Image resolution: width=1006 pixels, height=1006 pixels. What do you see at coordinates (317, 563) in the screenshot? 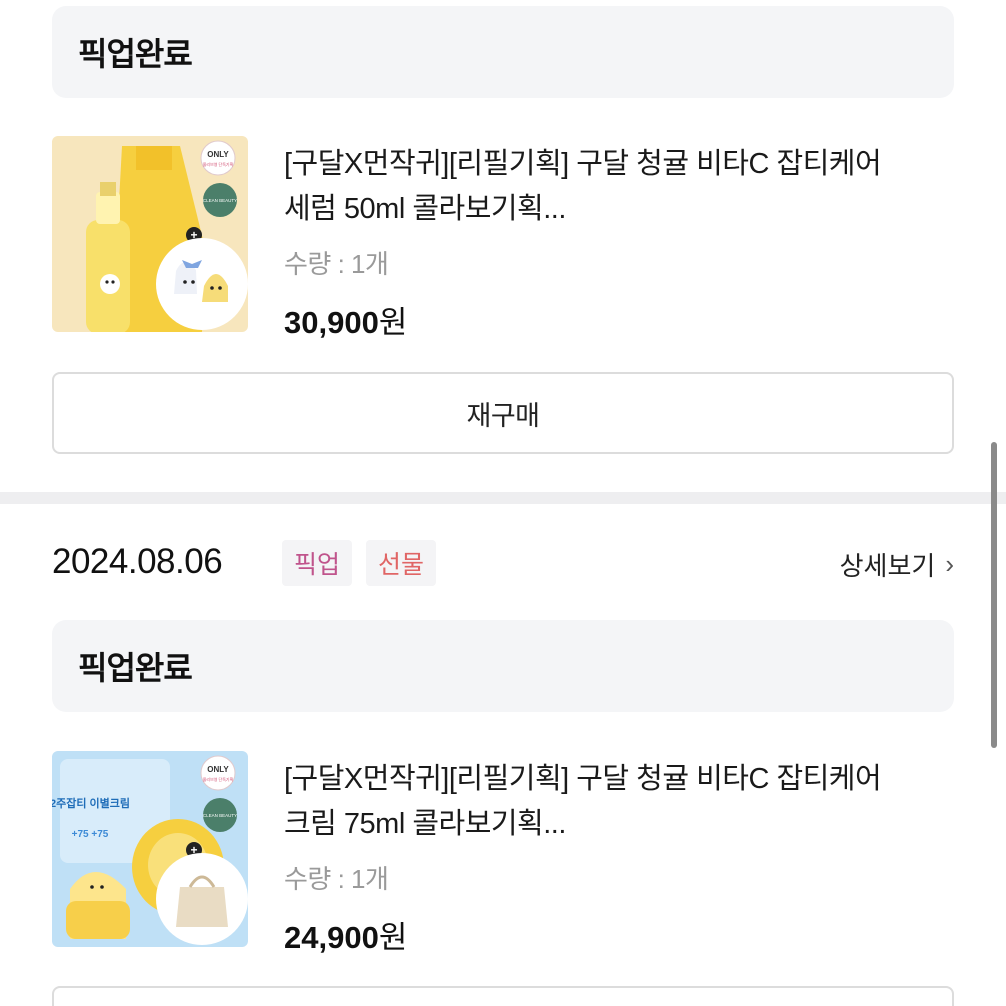
I see `pickup-tag: 픽업` at bounding box center [317, 563].